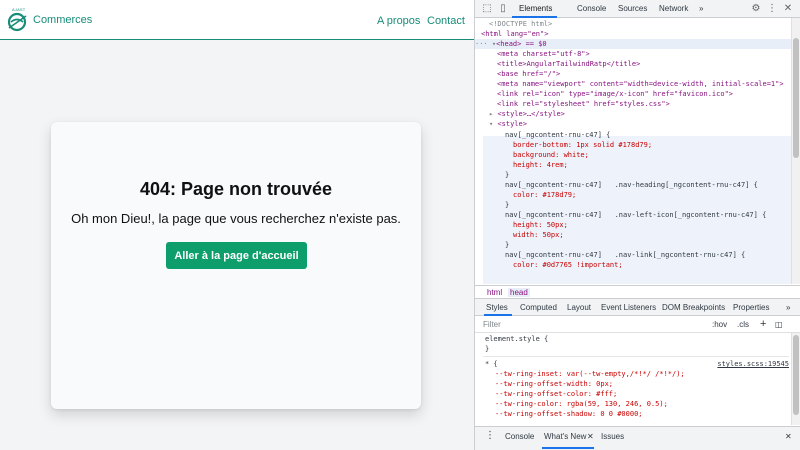  What do you see at coordinates (519, 292) in the screenshot?
I see `breadcrumb-head: head` at bounding box center [519, 292].